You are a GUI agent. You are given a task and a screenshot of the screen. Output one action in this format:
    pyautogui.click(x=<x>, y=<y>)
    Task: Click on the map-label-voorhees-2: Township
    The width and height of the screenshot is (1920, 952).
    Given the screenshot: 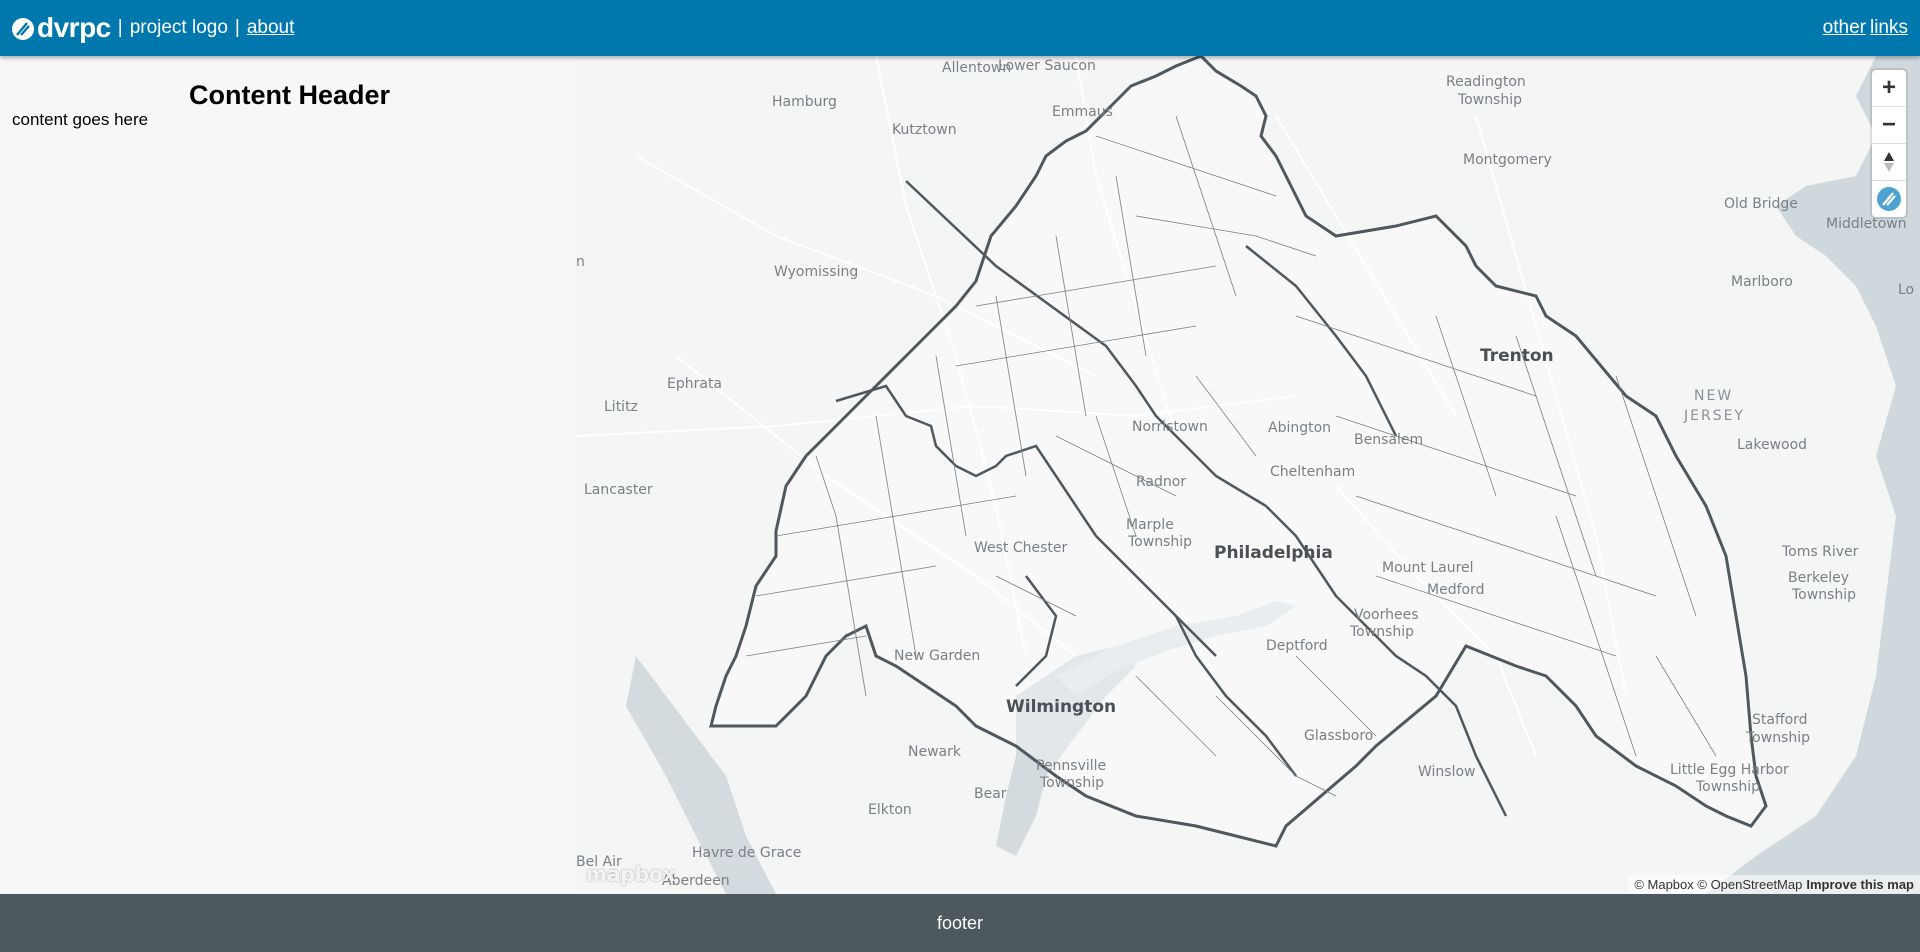 What is the action you would take?
    pyautogui.click(x=1381, y=632)
    